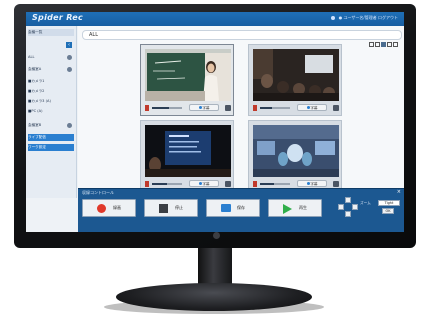 This screenshot has height=318, width=424. What do you see at coordinates (368, 17) in the screenshot?
I see `user-text: ● ユーザー名/管理者 ログアウト` at bounding box center [368, 17].